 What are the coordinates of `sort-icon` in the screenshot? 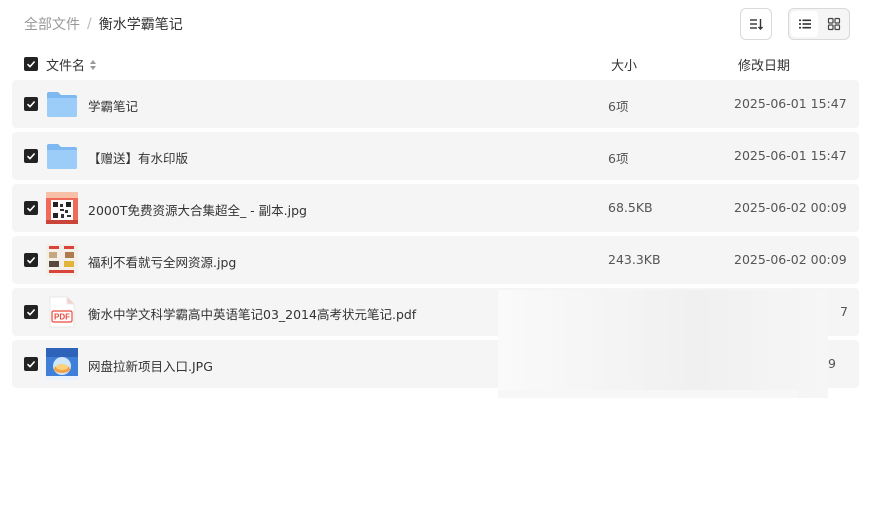 It's located at (756, 24).